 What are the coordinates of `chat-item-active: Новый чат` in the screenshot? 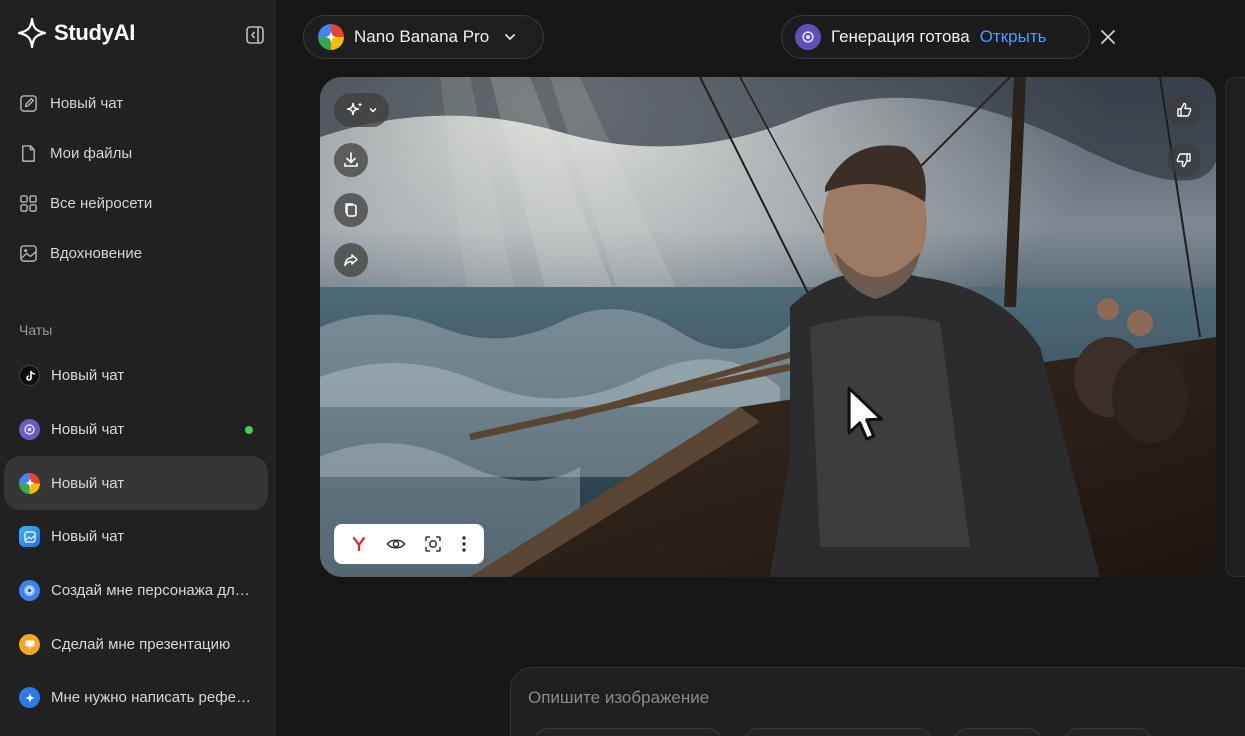 It's located at (136, 483).